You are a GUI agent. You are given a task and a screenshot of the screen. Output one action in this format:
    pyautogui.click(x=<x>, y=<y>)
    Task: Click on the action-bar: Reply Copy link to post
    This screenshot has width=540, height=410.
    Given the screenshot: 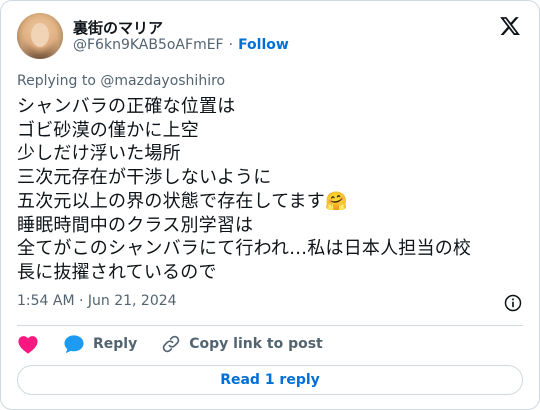 What is the action you would take?
    pyautogui.click(x=182, y=344)
    